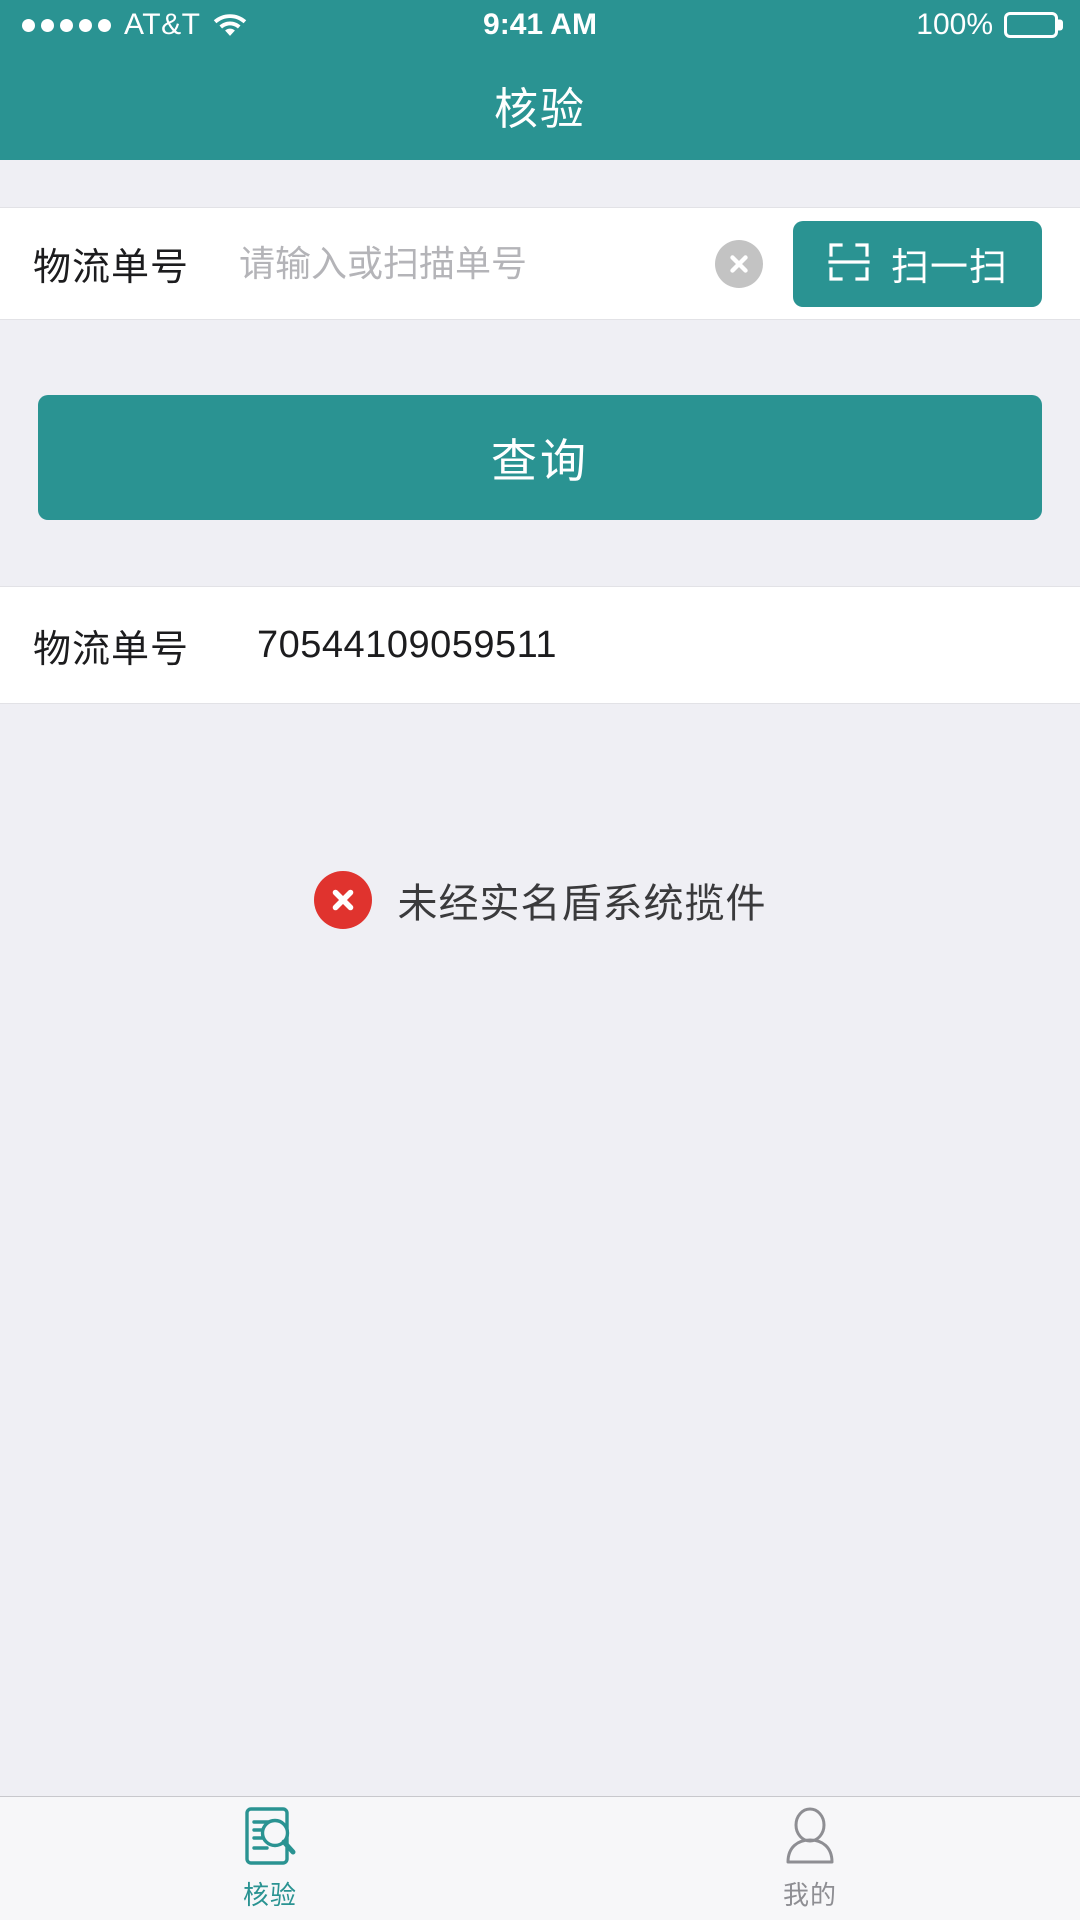  I want to click on wifi-icon, so click(230, 25).